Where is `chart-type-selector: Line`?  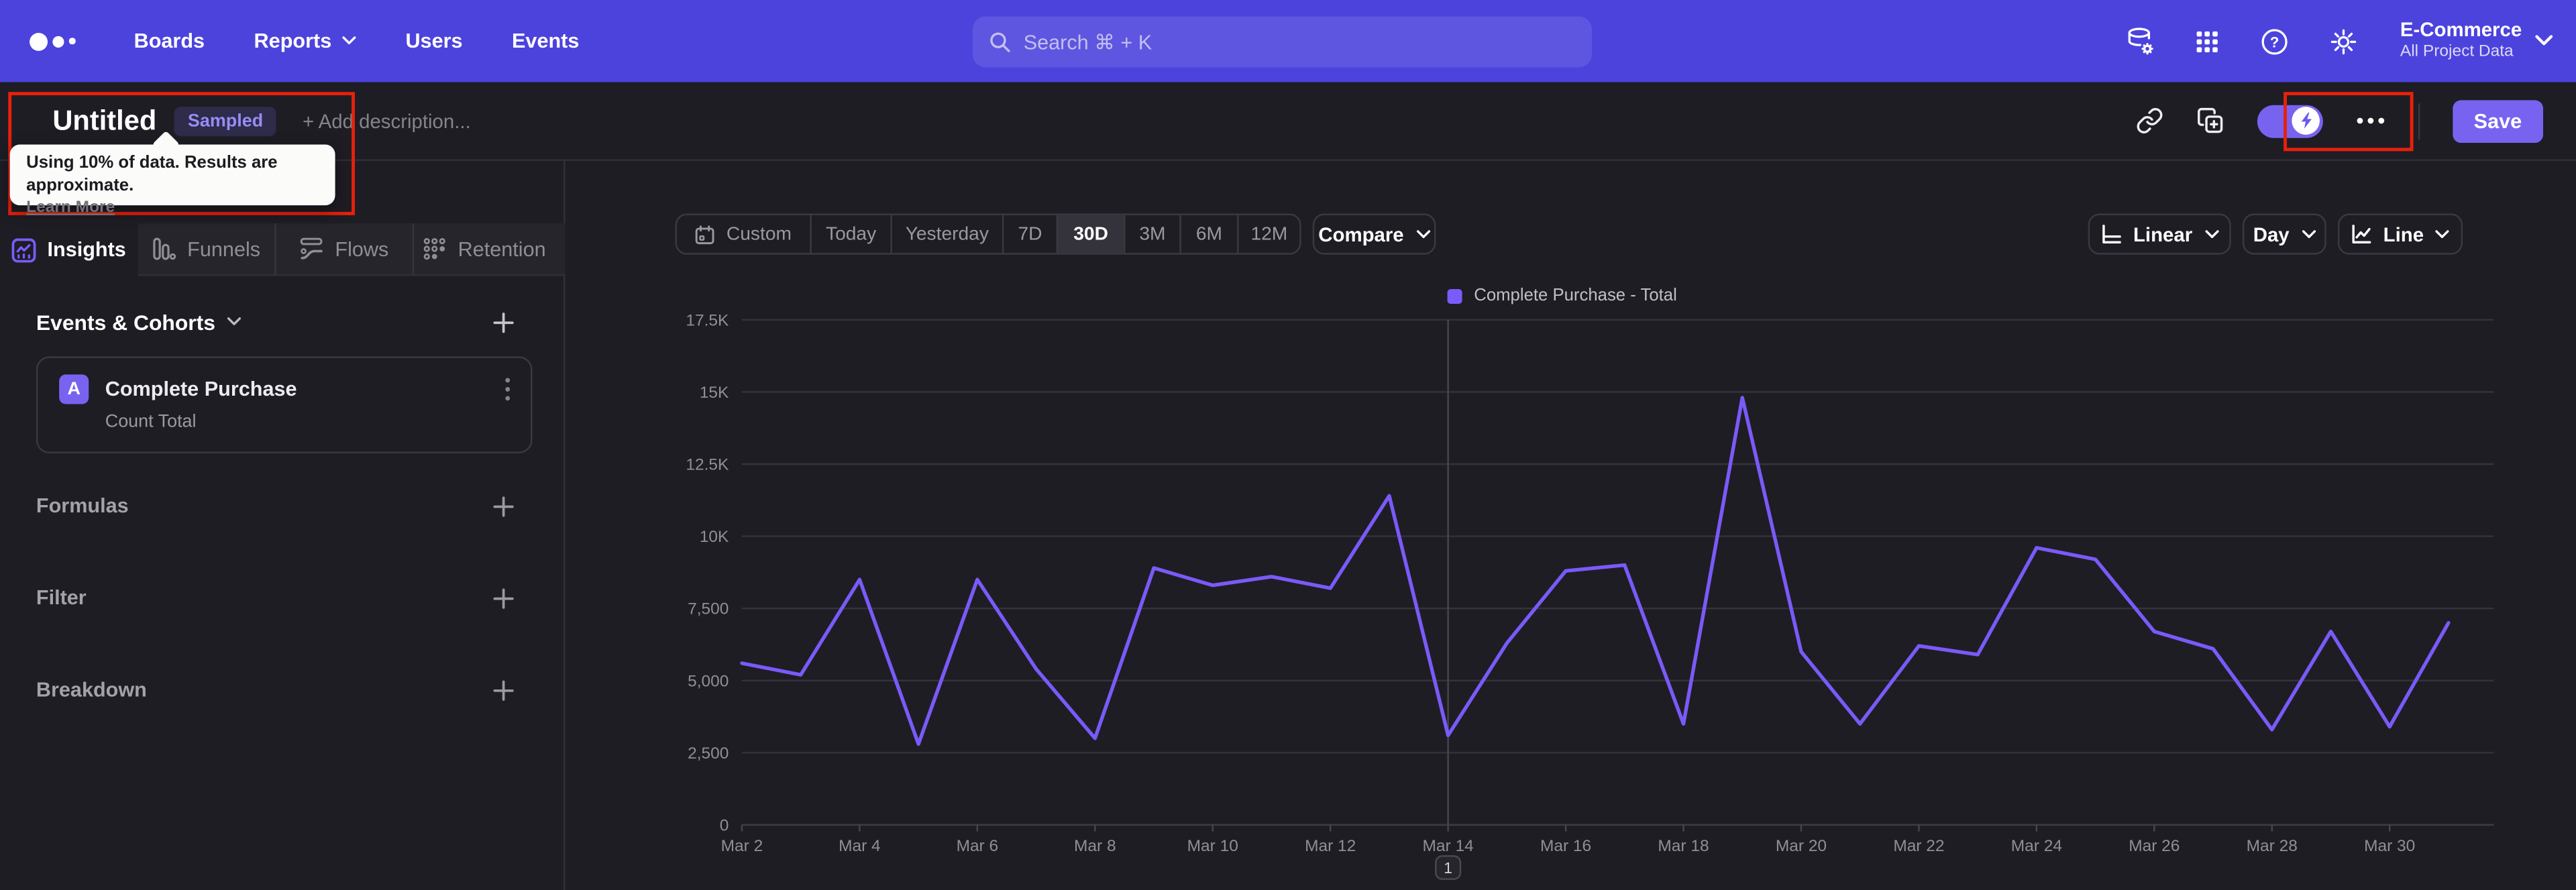
chart-type-selector: Line is located at coordinates (2400, 234).